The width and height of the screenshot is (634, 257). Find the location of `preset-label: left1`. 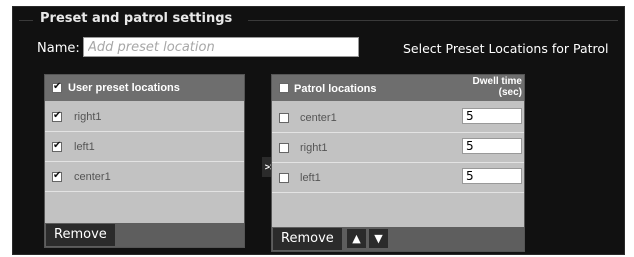

preset-label: left1 is located at coordinates (84, 147).